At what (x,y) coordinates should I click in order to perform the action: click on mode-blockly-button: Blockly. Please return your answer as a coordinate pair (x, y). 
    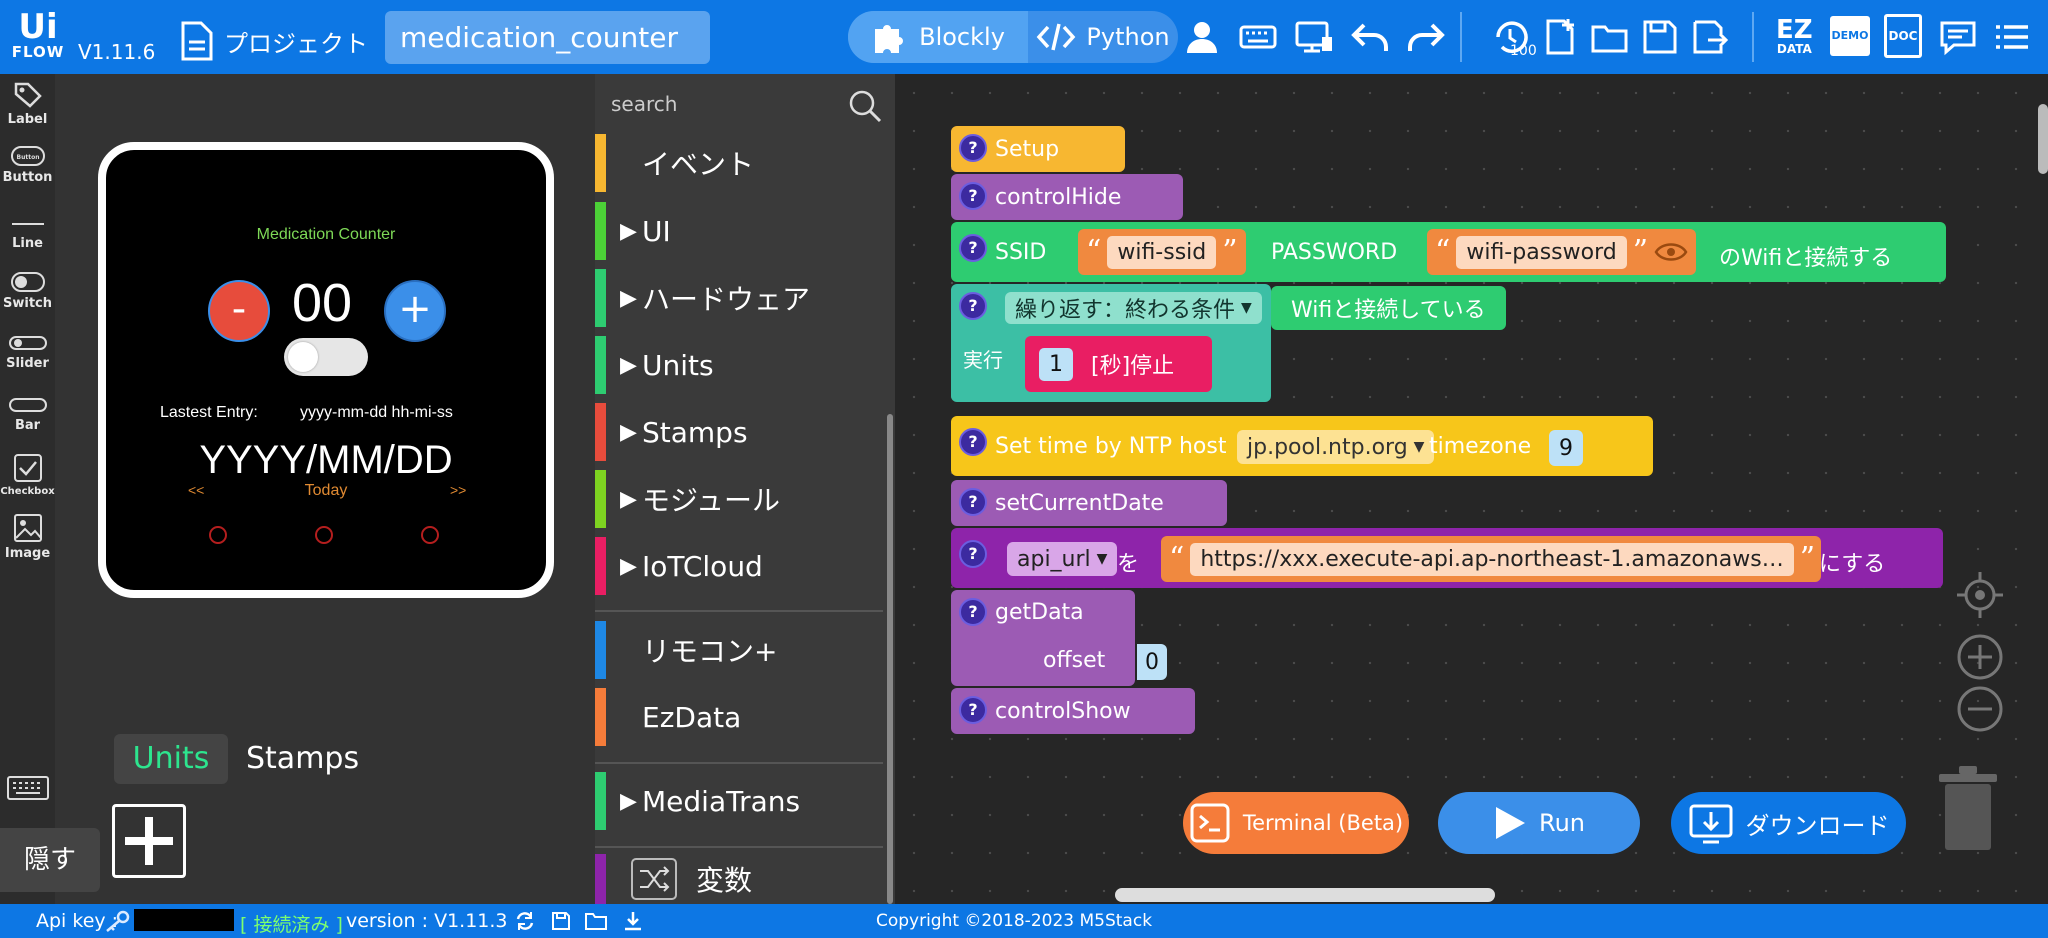
    Looking at the image, I should click on (938, 37).